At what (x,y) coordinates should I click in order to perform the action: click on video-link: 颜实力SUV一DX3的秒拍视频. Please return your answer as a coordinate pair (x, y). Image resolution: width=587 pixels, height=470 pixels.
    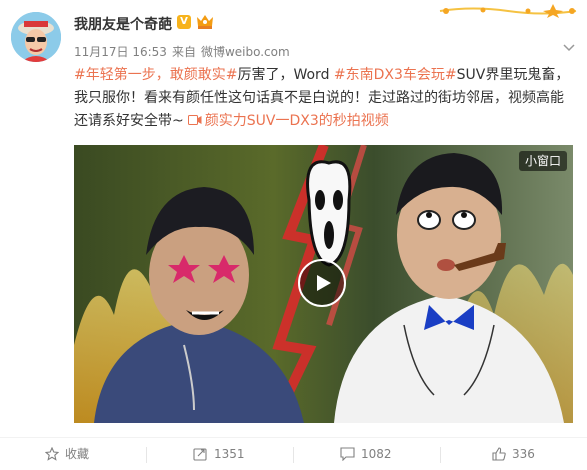
    Looking at the image, I should click on (297, 121).